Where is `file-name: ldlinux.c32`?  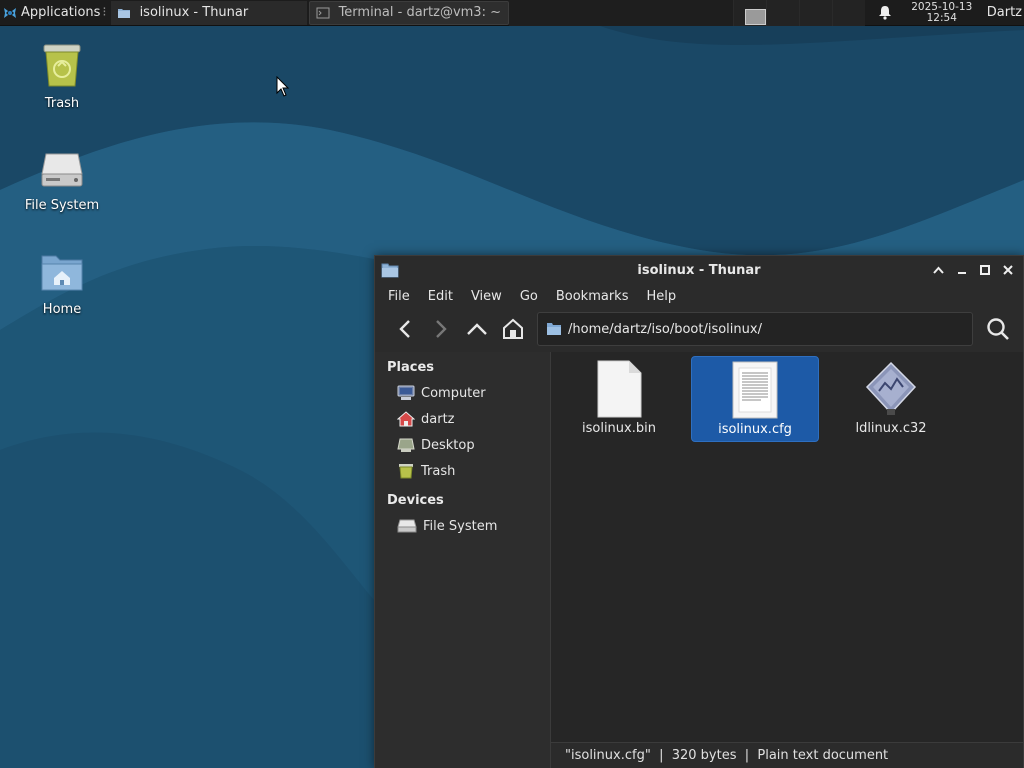
file-name: ldlinux.c32 is located at coordinates (891, 428).